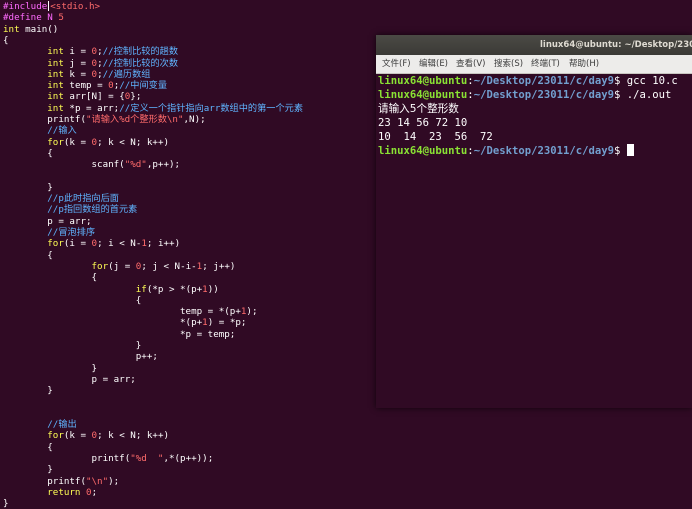  I want to click on terminal-output-line: 请输入5个整形数, so click(418, 109).